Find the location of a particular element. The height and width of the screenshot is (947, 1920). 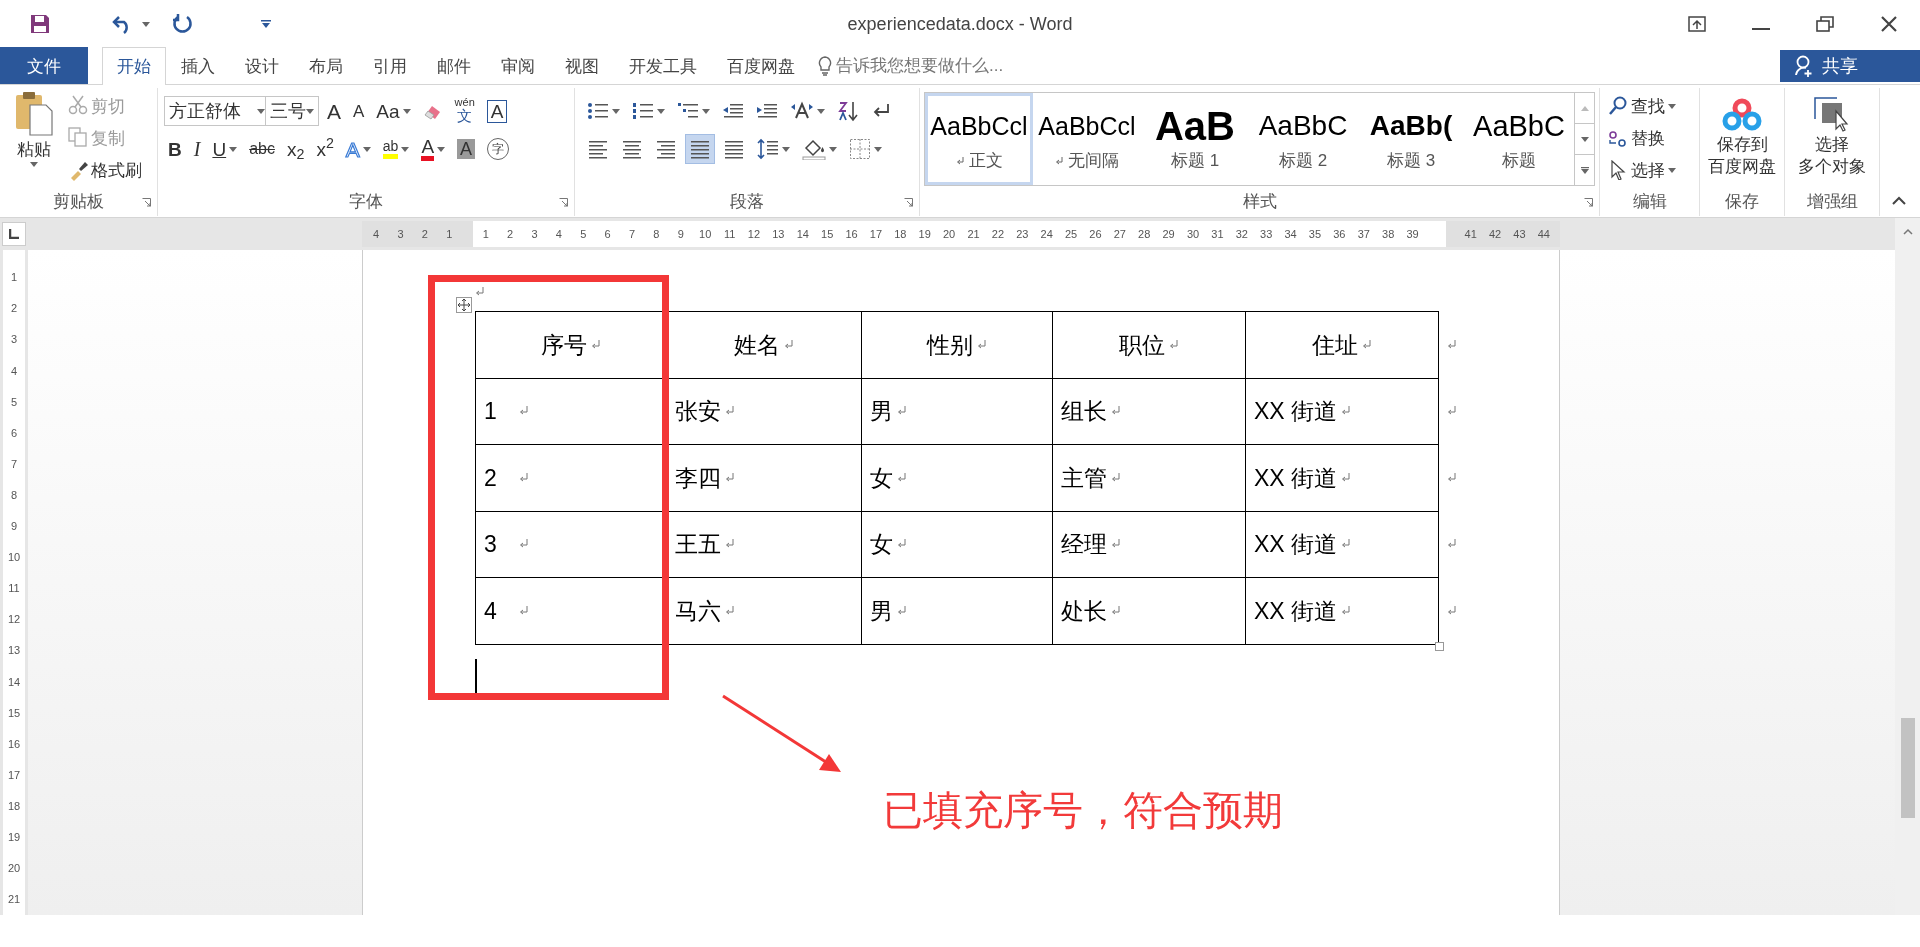

close-icon is located at coordinates (1889, 24).